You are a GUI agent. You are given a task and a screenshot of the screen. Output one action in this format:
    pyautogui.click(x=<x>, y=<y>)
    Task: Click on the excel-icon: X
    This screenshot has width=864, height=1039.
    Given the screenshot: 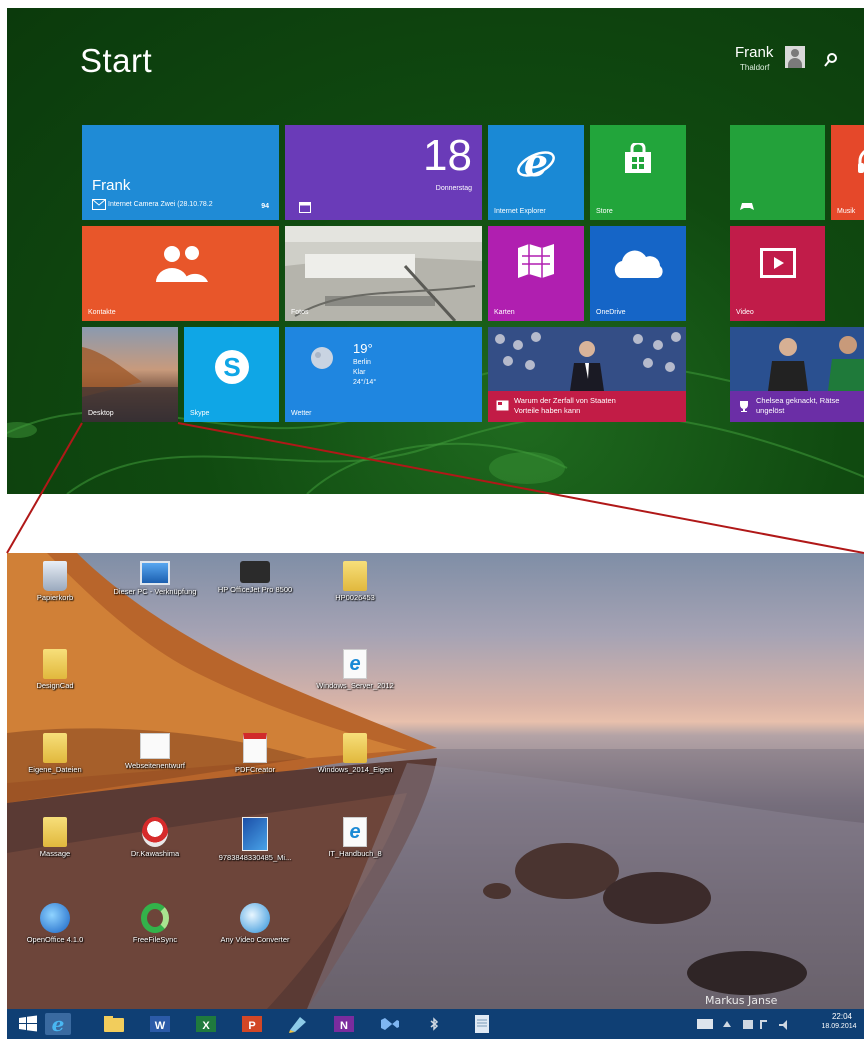 What is the action you would take?
    pyautogui.click(x=206, y=1024)
    